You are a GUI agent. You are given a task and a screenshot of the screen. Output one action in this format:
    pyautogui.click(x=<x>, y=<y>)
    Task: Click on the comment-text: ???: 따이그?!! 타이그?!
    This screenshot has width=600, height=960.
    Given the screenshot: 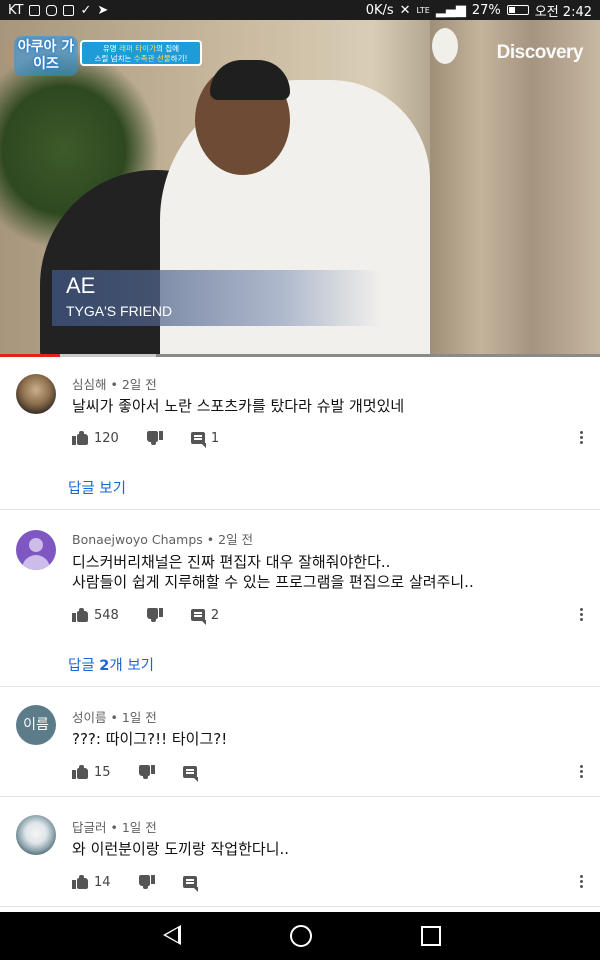 What is the action you would take?
    pyautogui.click(x=150, y=739)
    